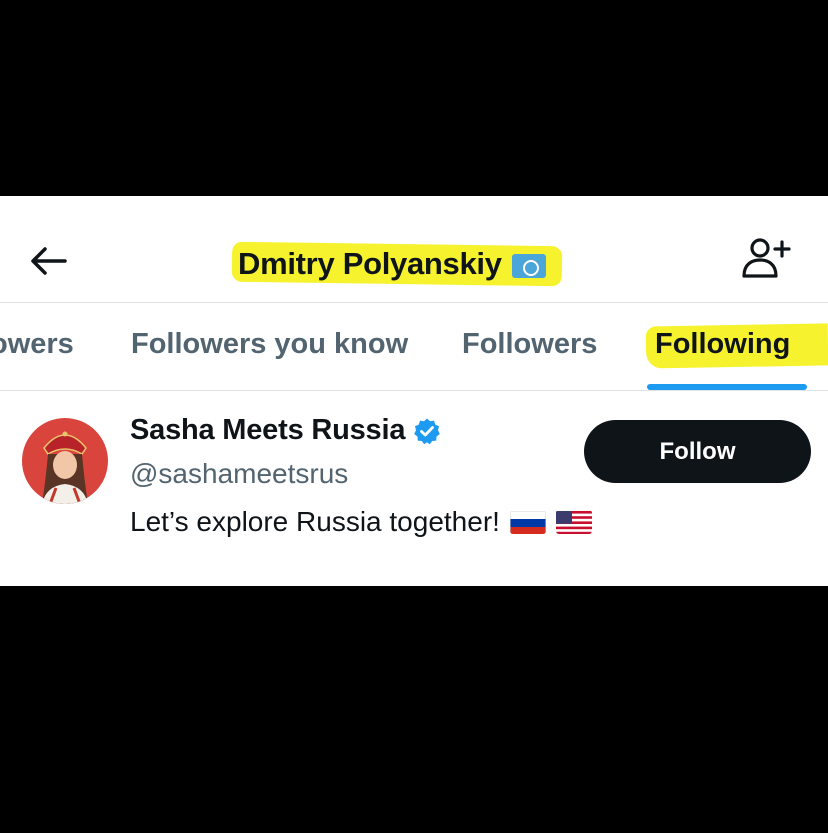  What do you see at coordinates (37, 344) in the screenshot?
I see `tab-verified-followers: owers` at bounding box center [37, 344].